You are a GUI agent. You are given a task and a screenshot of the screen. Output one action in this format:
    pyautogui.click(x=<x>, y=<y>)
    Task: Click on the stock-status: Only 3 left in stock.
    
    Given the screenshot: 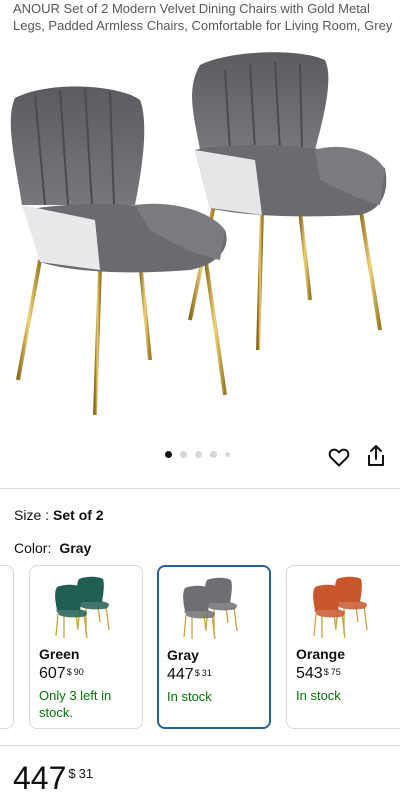 What is the action you would take?
    pyautogui.click(x=75, y=704)
    